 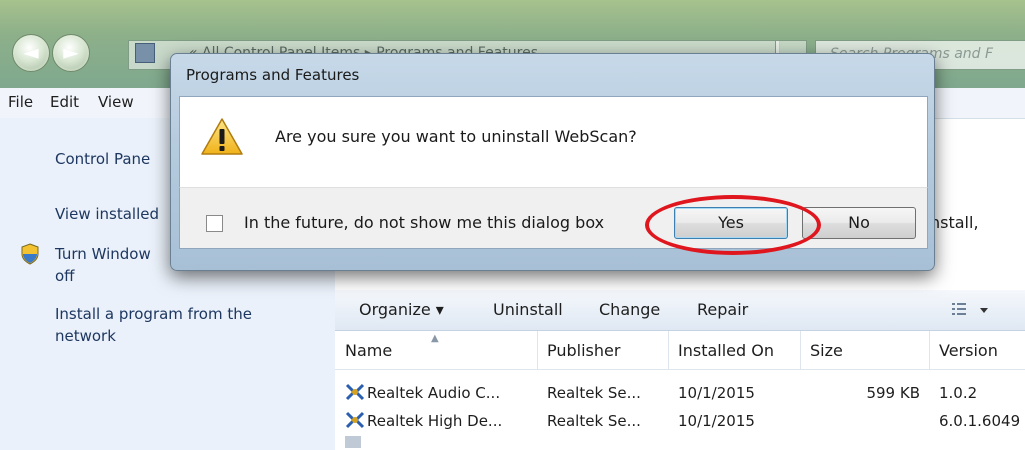 I want to click on shield-icon, so click(x=30, y=254).